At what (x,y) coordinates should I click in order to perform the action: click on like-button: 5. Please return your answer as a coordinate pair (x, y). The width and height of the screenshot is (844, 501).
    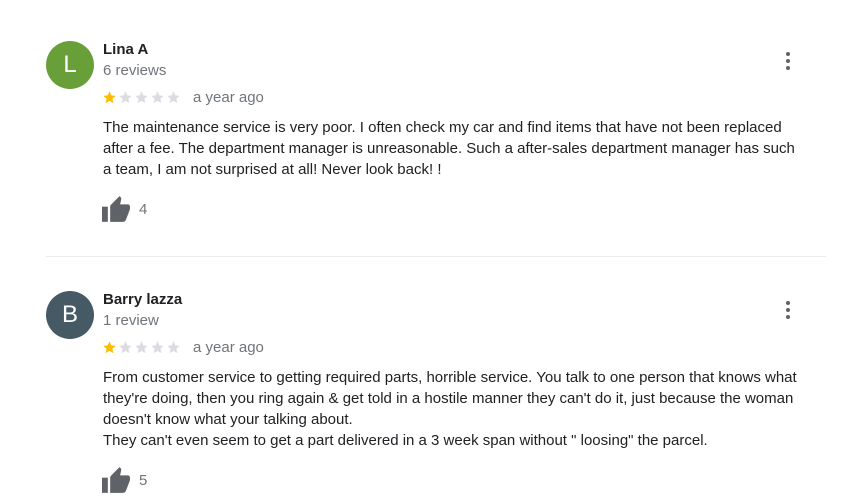
    Looking at the image, I should click on (124, 480).